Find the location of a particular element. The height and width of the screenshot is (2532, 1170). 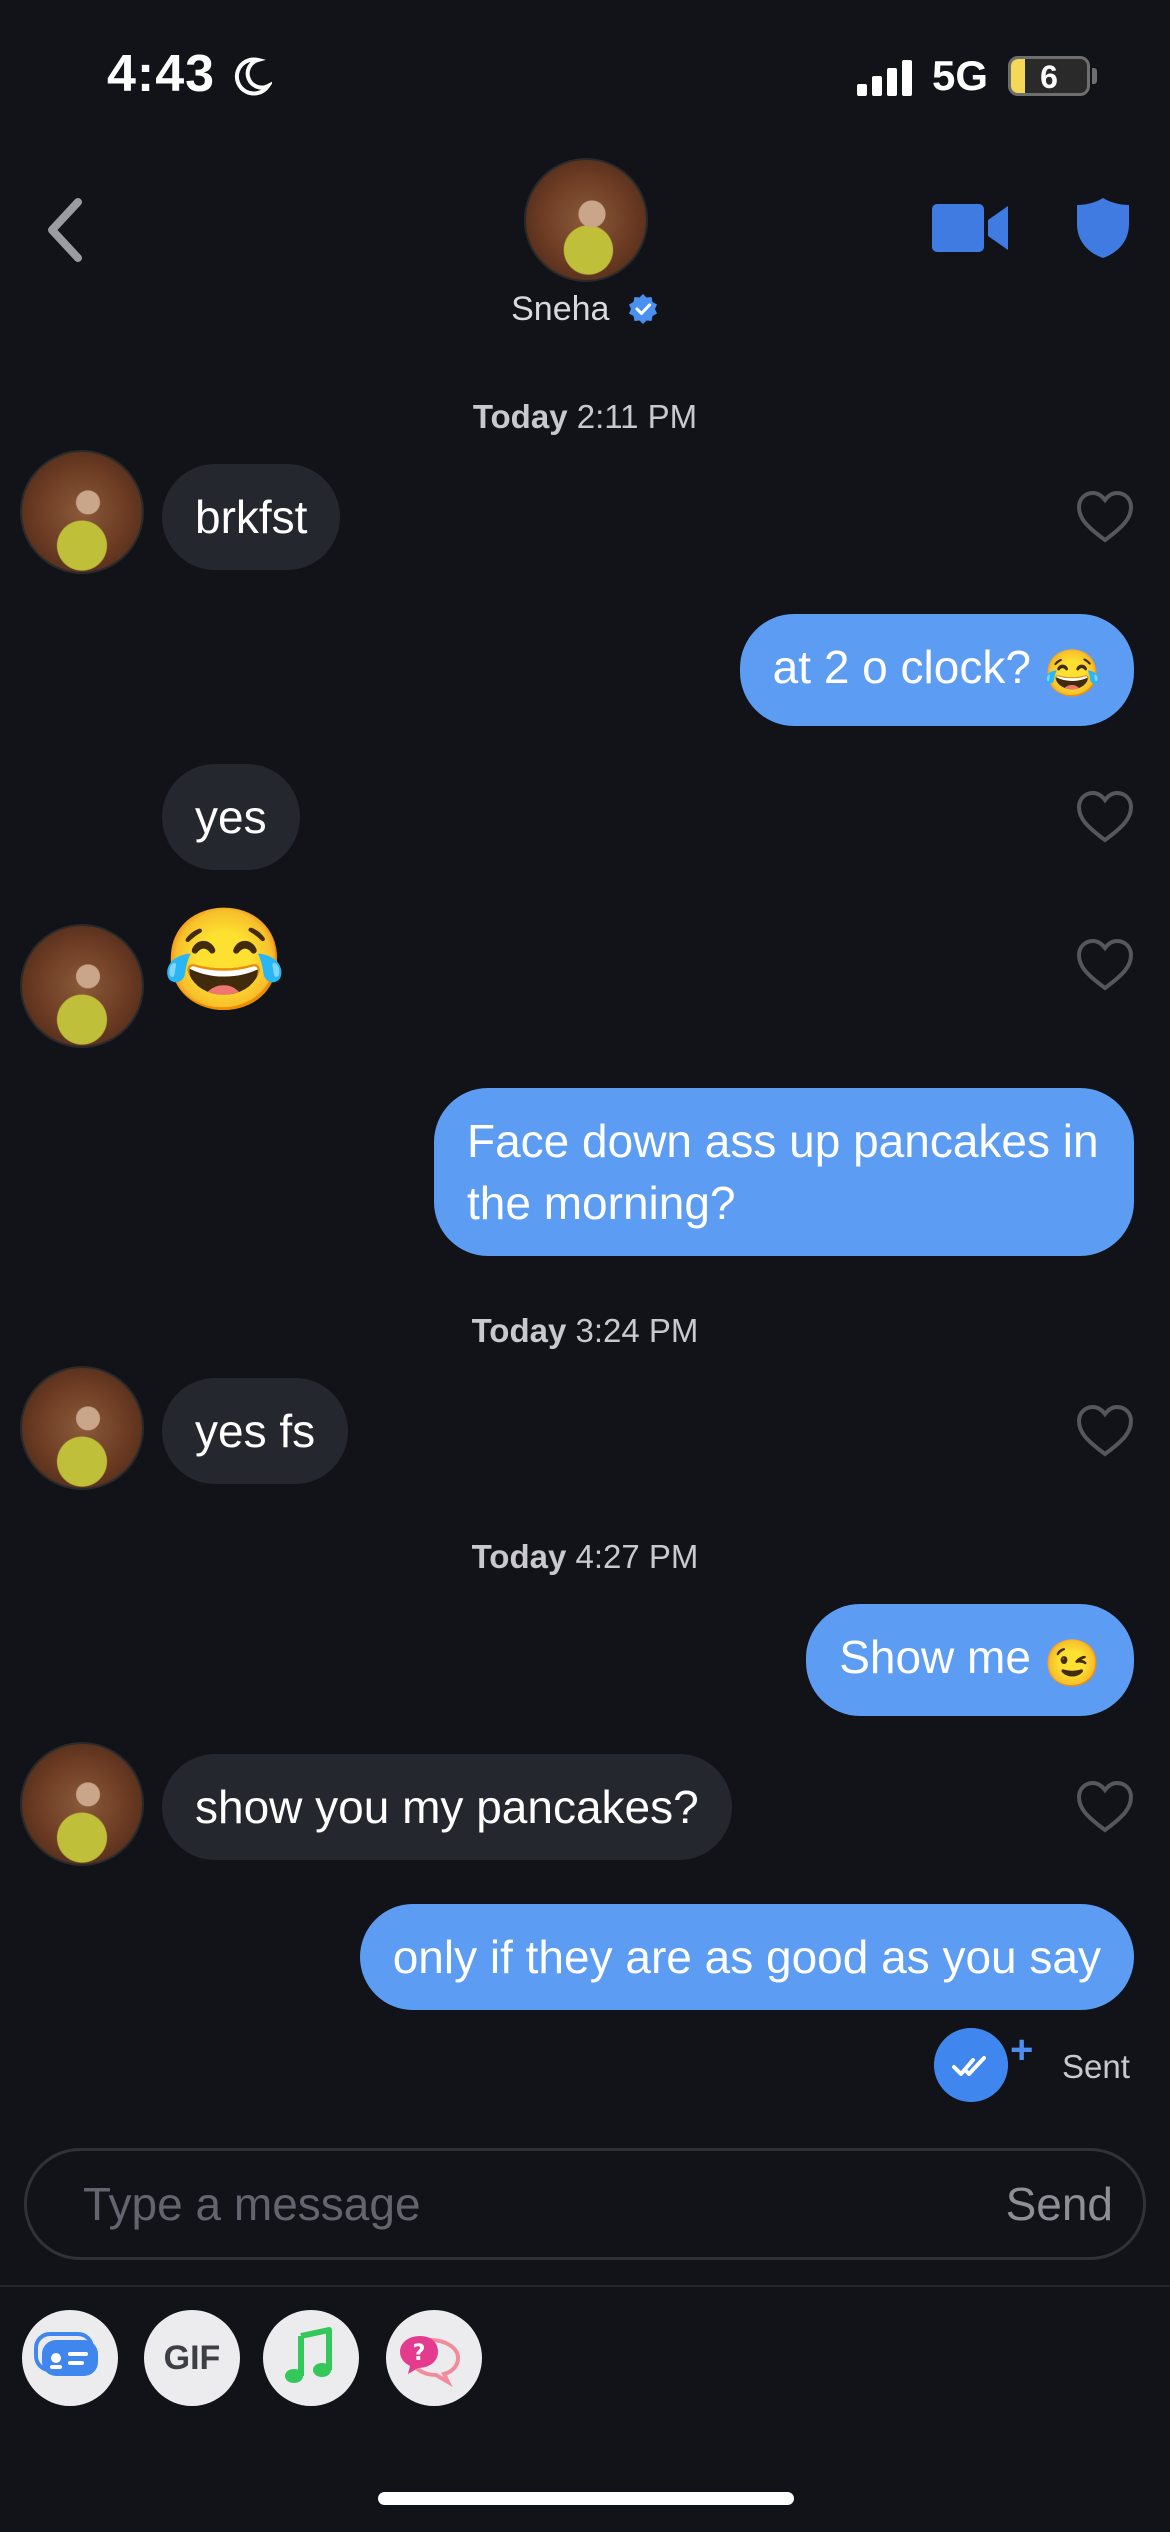

contact-name-row: Sneha is located at coordinates (585, 309).